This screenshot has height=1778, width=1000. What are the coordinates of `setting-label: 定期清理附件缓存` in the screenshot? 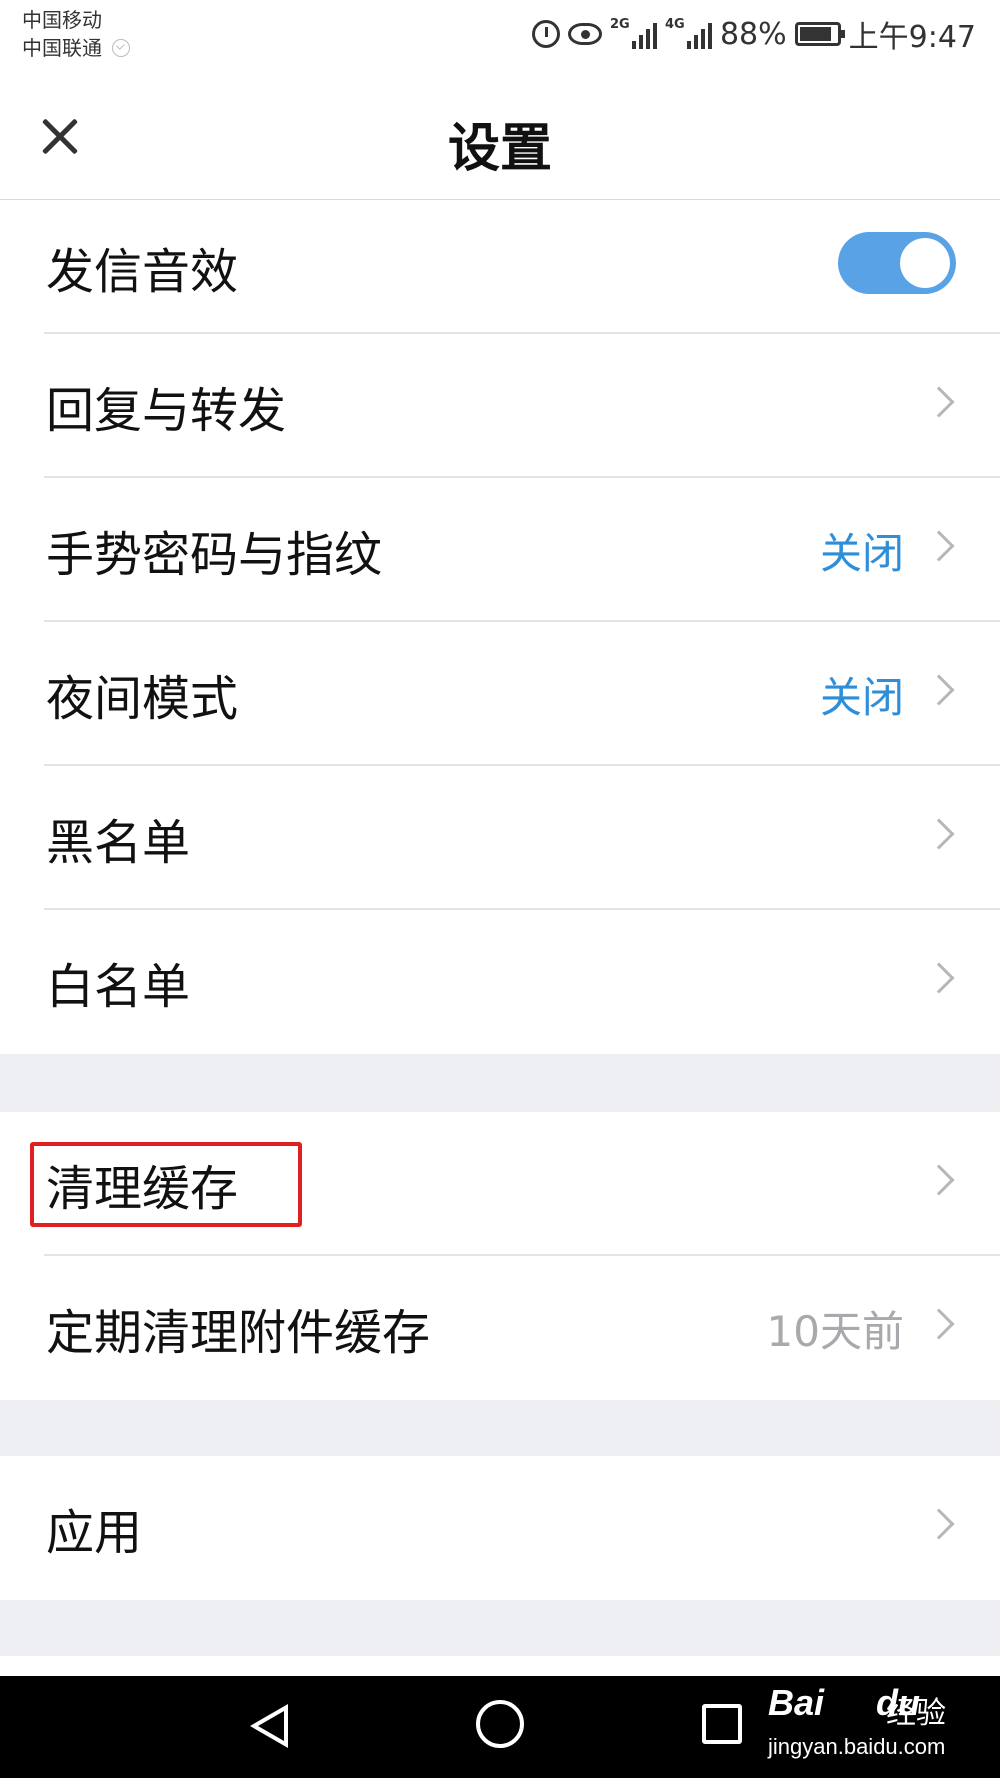 It's located at (238, 1333).